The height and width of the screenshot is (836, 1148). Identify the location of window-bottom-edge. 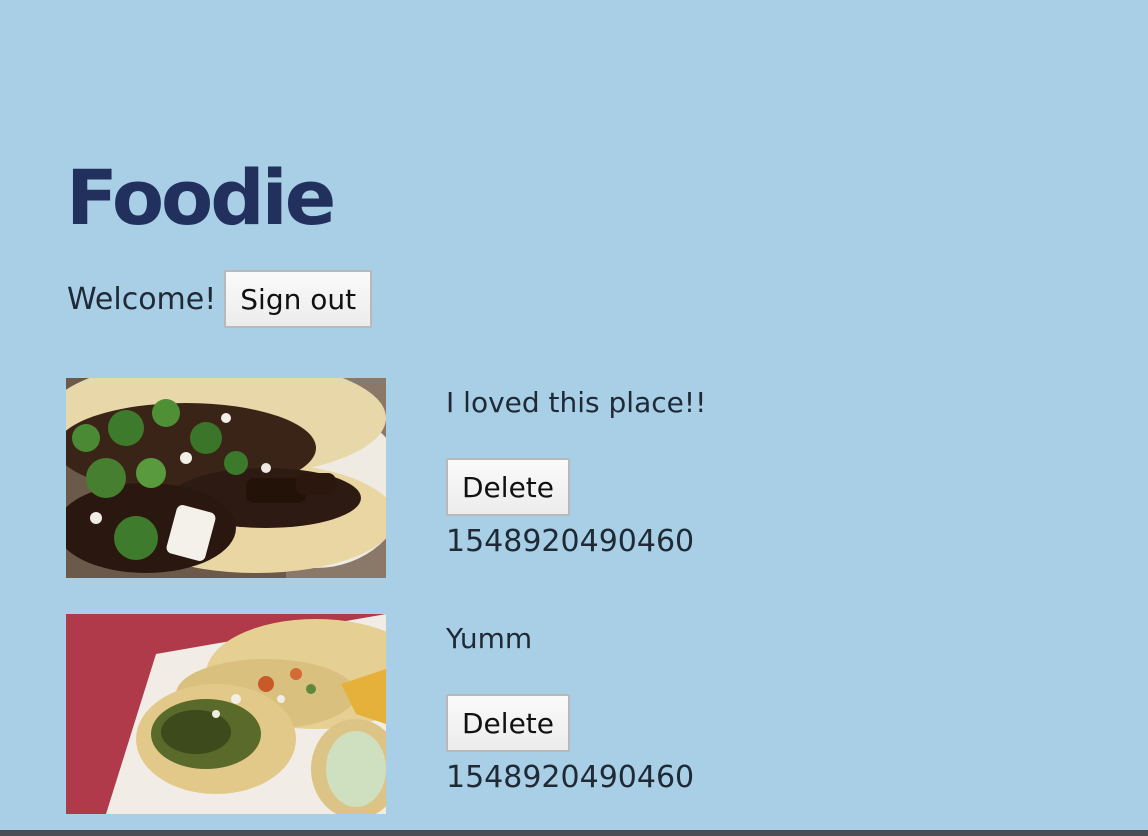
(574, 833).